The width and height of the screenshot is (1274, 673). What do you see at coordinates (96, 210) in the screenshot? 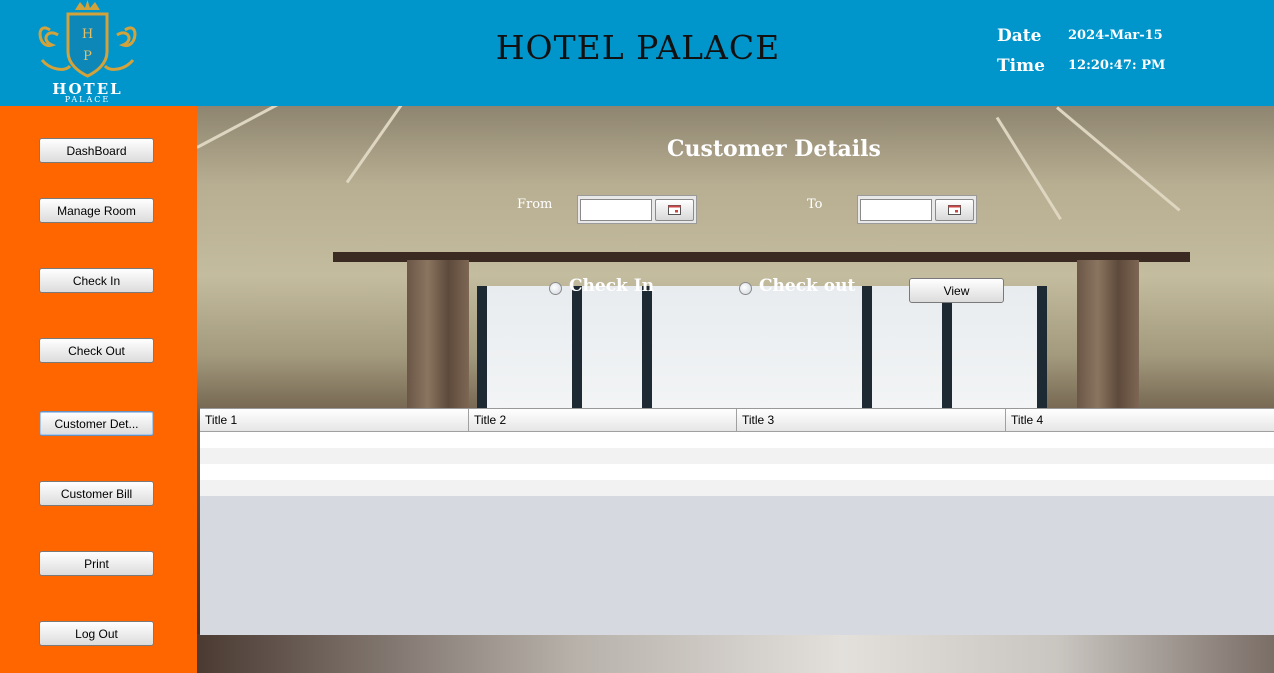
I see `manage-room-button: Manage Room` at bounding box center [96, 210].